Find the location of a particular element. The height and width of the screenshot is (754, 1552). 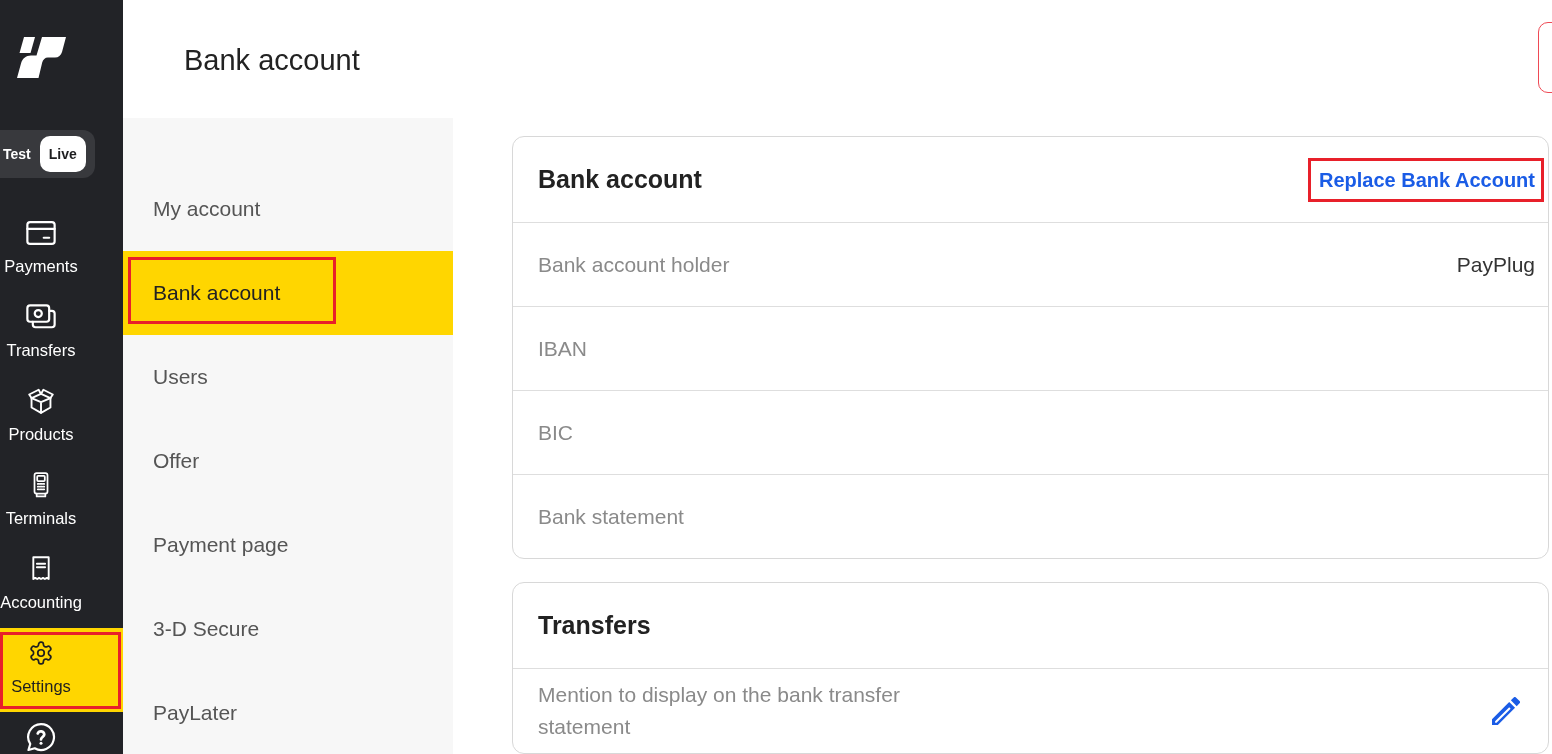

card-title: Bank account is located at coordinates (620, 179).